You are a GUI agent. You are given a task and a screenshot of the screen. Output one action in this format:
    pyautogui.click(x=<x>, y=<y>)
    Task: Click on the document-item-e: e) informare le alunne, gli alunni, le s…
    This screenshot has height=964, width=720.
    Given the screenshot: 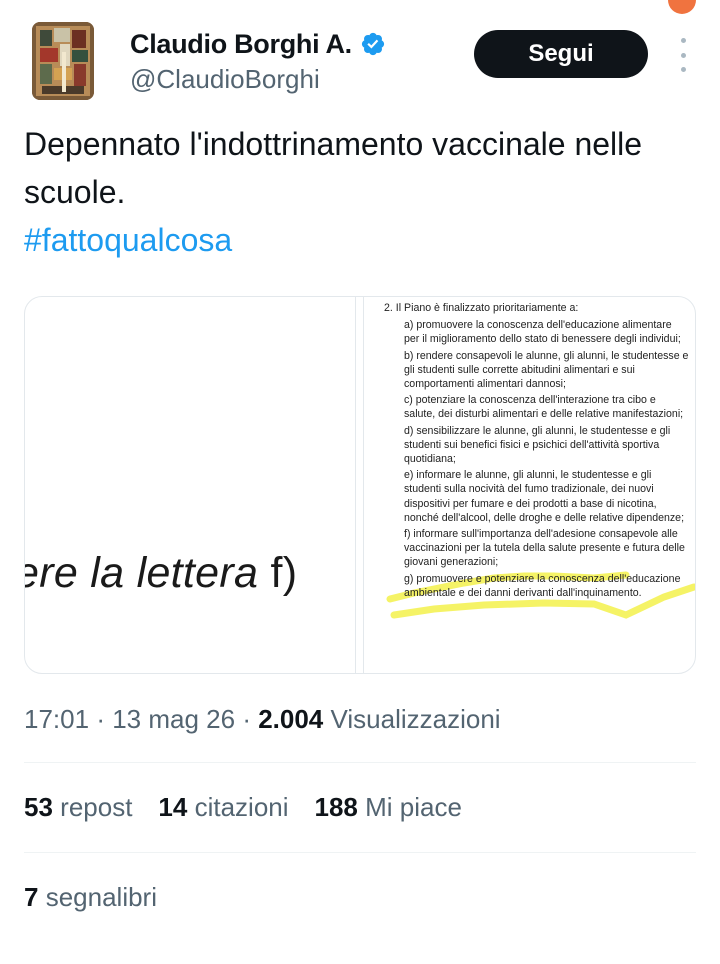 What is the action you would take?
    pyautogui.click(x=544, y=496)
    